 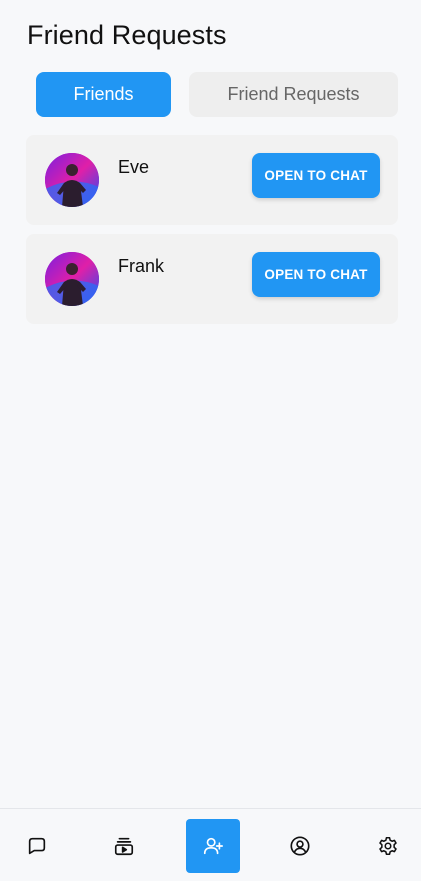 I want to click on chat-bubble-icon, so click(x=37, y=846).